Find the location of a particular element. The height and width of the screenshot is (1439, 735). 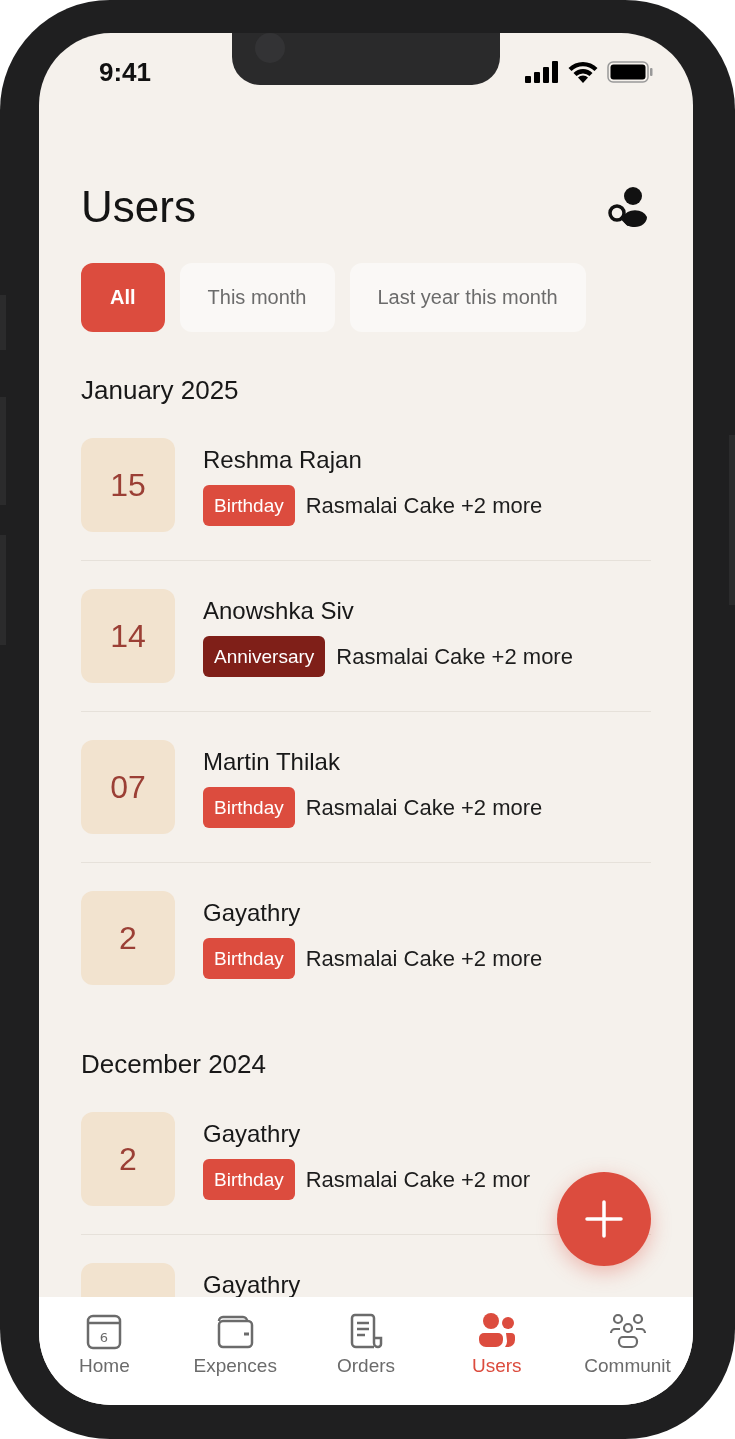

user-search-button is located at coordinates (627, 207).